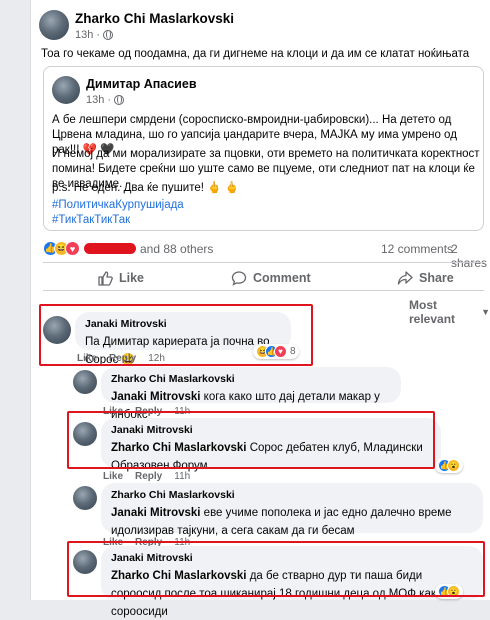 The width and height of the screenshot is (490, 620). Describe the element at coordinates (239, 278) in the screenshot. I see `comment-bubble-icon` at that location.